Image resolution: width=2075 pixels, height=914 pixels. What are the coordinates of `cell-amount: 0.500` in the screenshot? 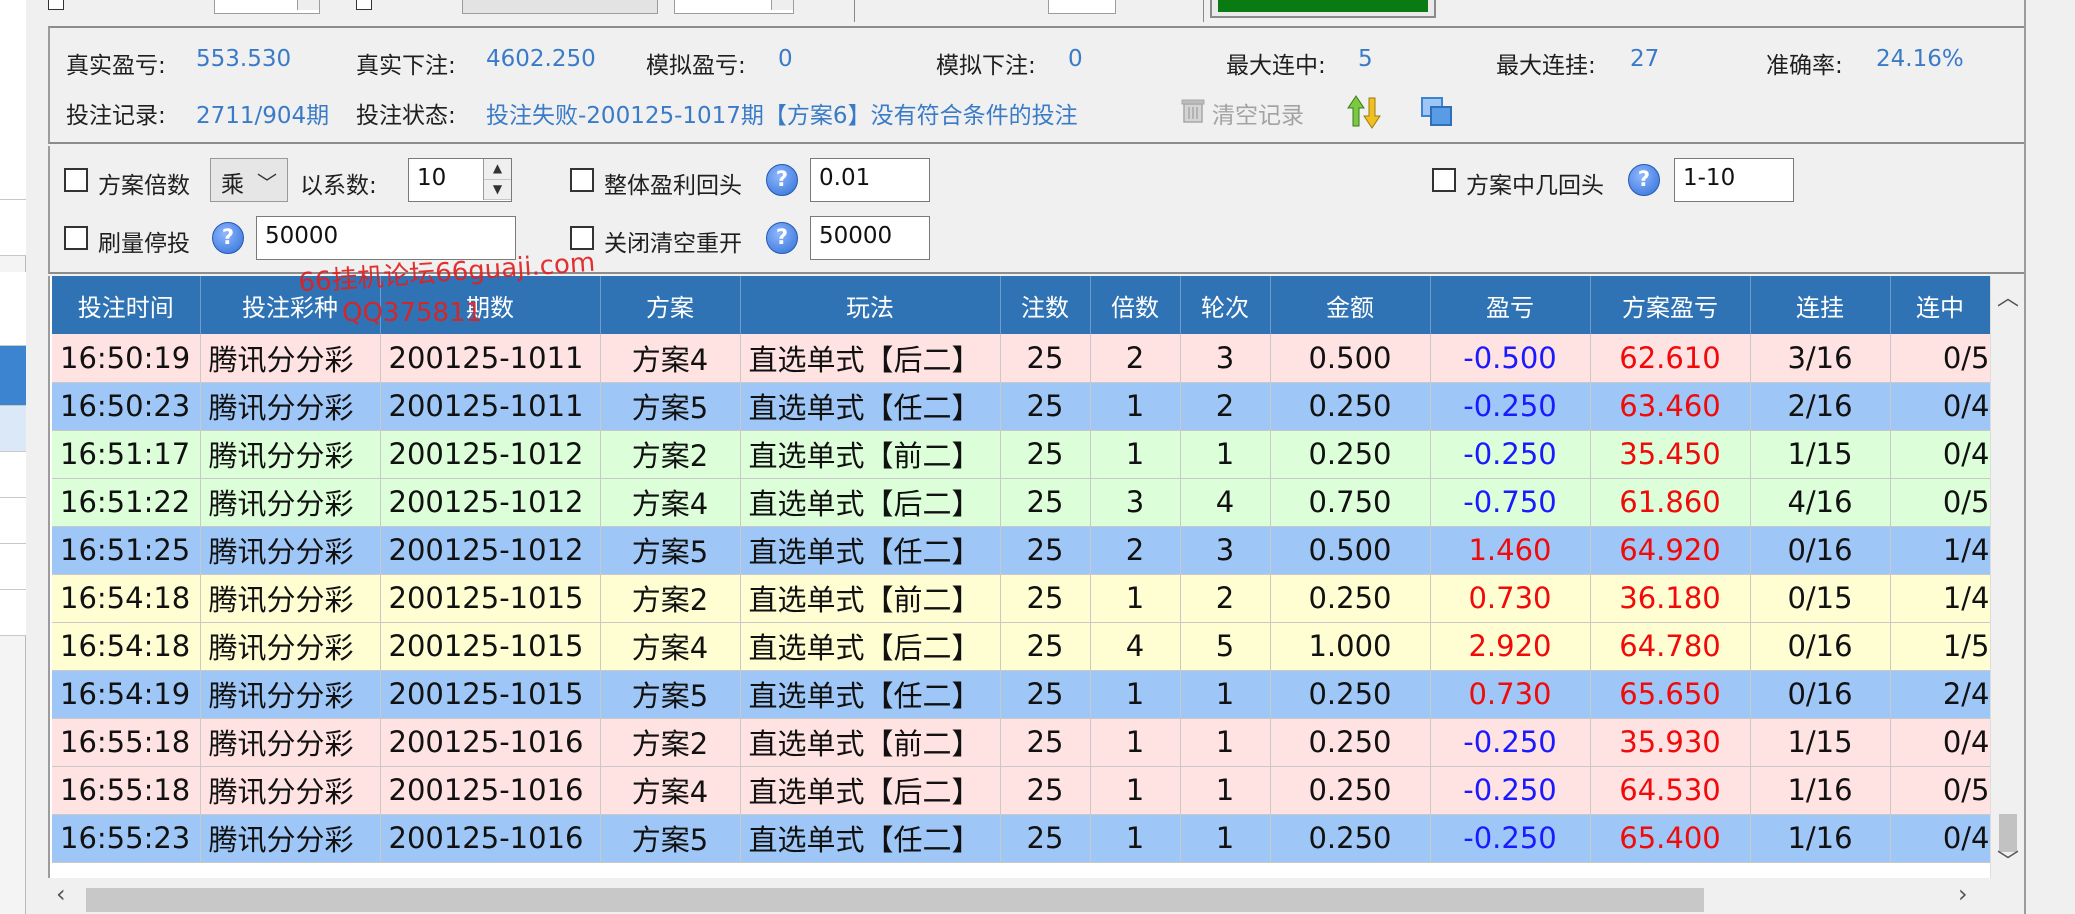 It's located at (1350, 550).